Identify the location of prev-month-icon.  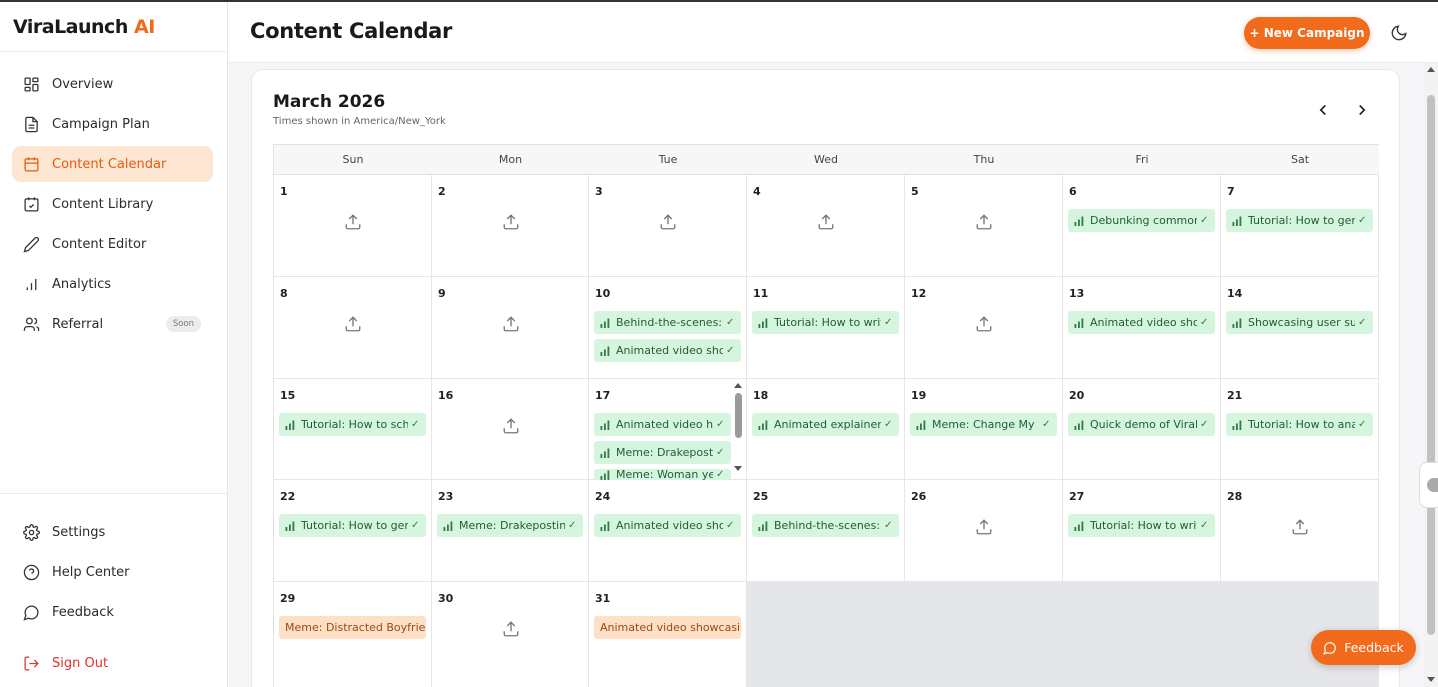
(1323, 110).